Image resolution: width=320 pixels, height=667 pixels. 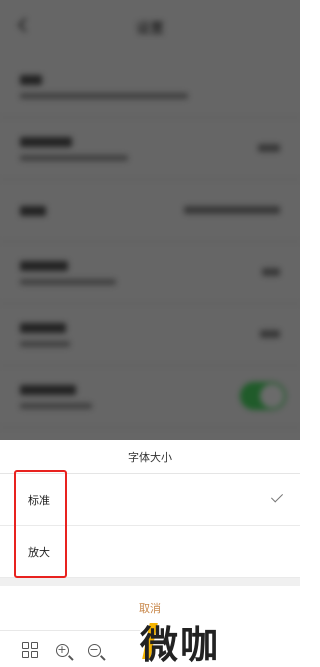 I want to click on zoom-out-symbol: −, so click(x=94, y=649).